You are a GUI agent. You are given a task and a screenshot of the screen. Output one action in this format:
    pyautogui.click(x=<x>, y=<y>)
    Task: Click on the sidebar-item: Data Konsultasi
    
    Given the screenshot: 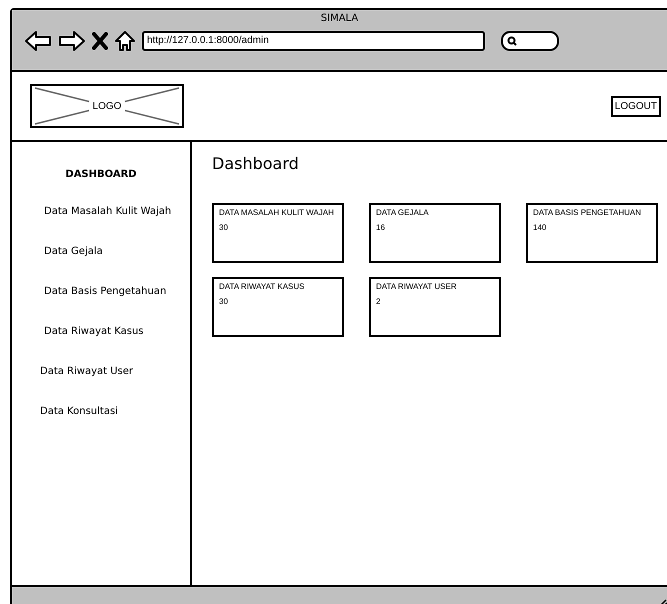 What is the action you would take?
    pyautogui.click(x=101, y=426)
    